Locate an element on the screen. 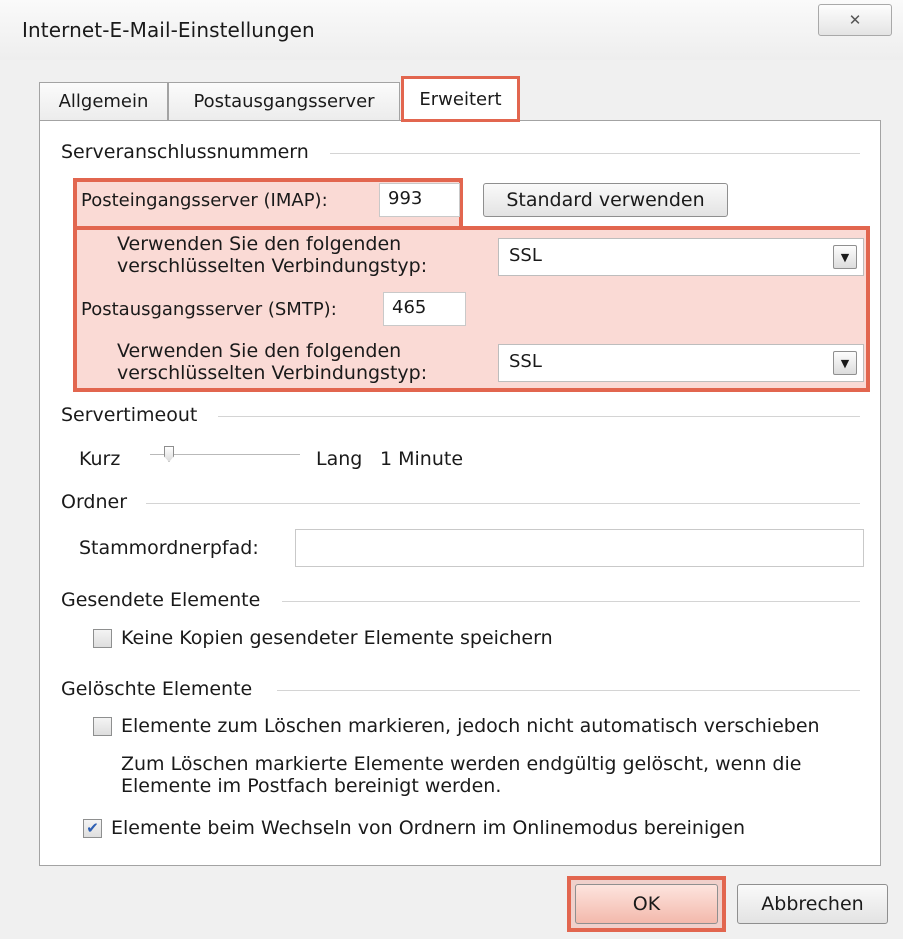 The width and height of the screenshot is (903, 939). timeout-slider is located at coordinates (225, 455).